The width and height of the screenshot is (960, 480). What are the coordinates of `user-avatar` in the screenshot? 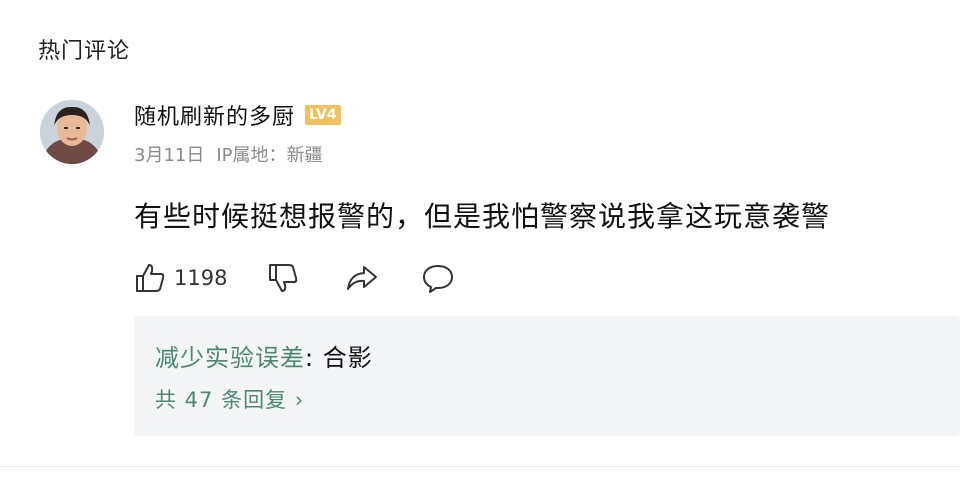 It's located at (72, 132).